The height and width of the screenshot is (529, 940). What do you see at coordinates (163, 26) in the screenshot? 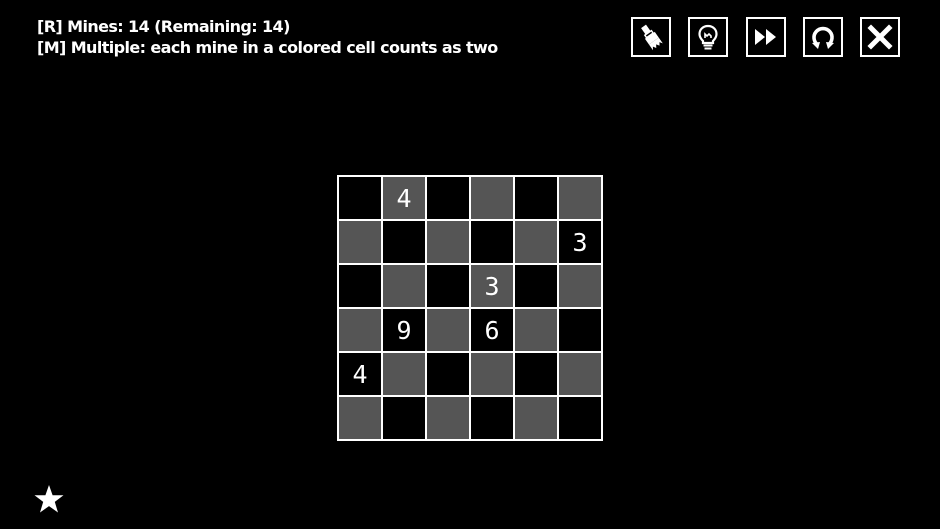
I see `rule-mines: [R] Mines: 14 (Remaining: 14)` at bounding box center [163, 26].